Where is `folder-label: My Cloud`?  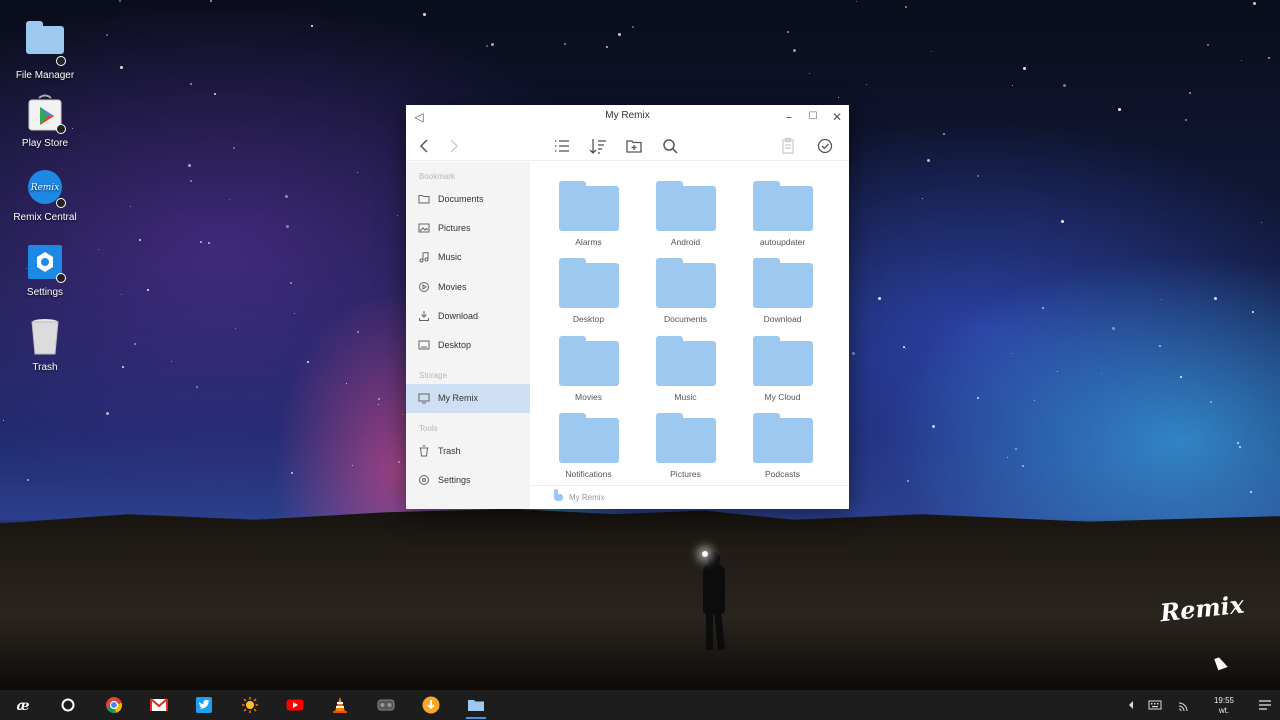
folder-label: My Cloud is located at coordinates (782, 396).